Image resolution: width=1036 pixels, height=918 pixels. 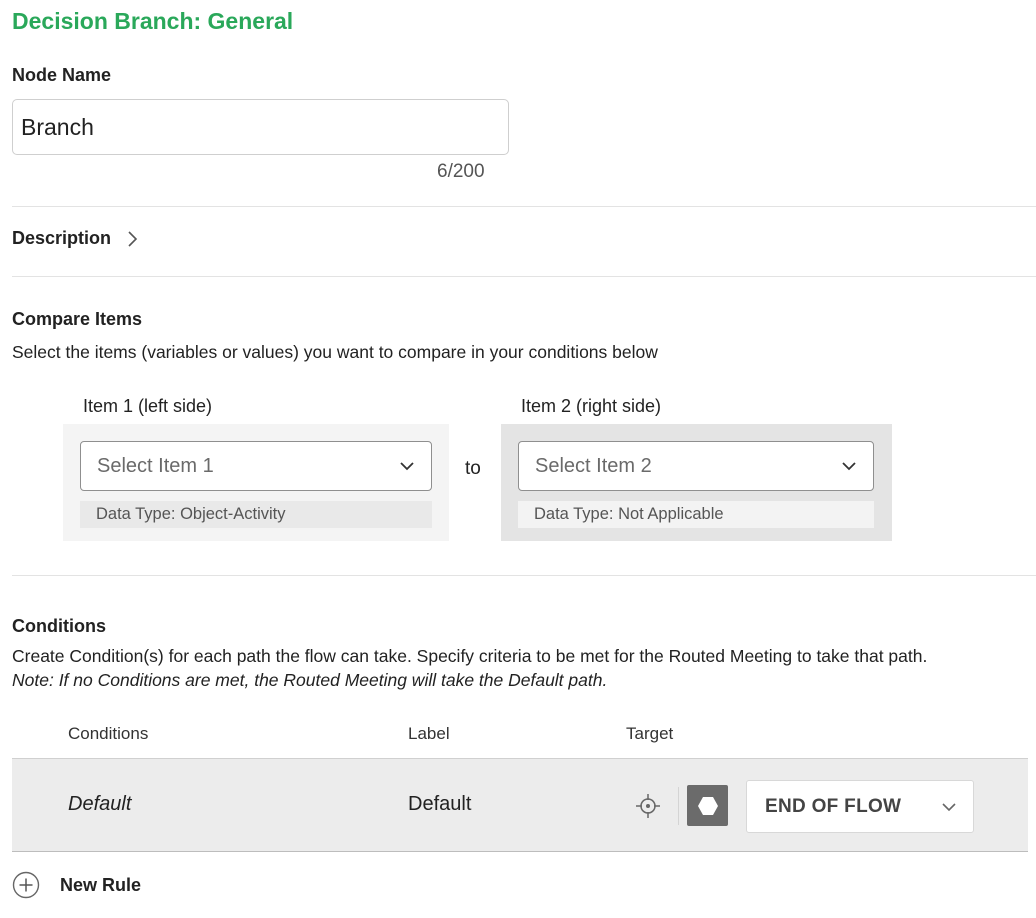 I want to click on new-rule-button: New Rule, so click(x=76, y=885).